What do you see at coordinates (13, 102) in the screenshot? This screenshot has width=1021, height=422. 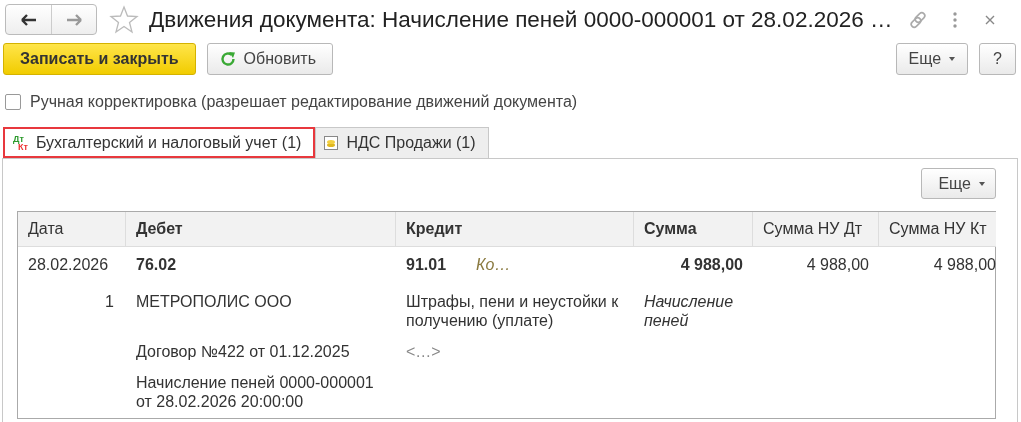 I see `checkbox` at bounding box center [13, 102].